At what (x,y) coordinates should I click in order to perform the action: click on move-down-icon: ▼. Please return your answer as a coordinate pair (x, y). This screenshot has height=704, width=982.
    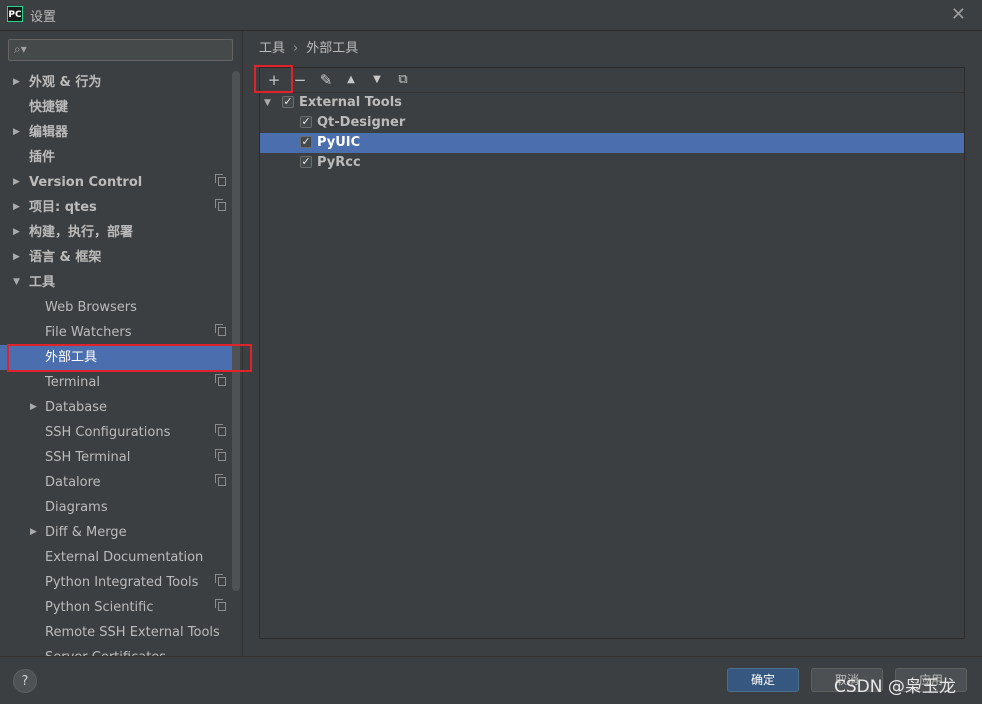
    Looking at the image, I should click on (377, 80).